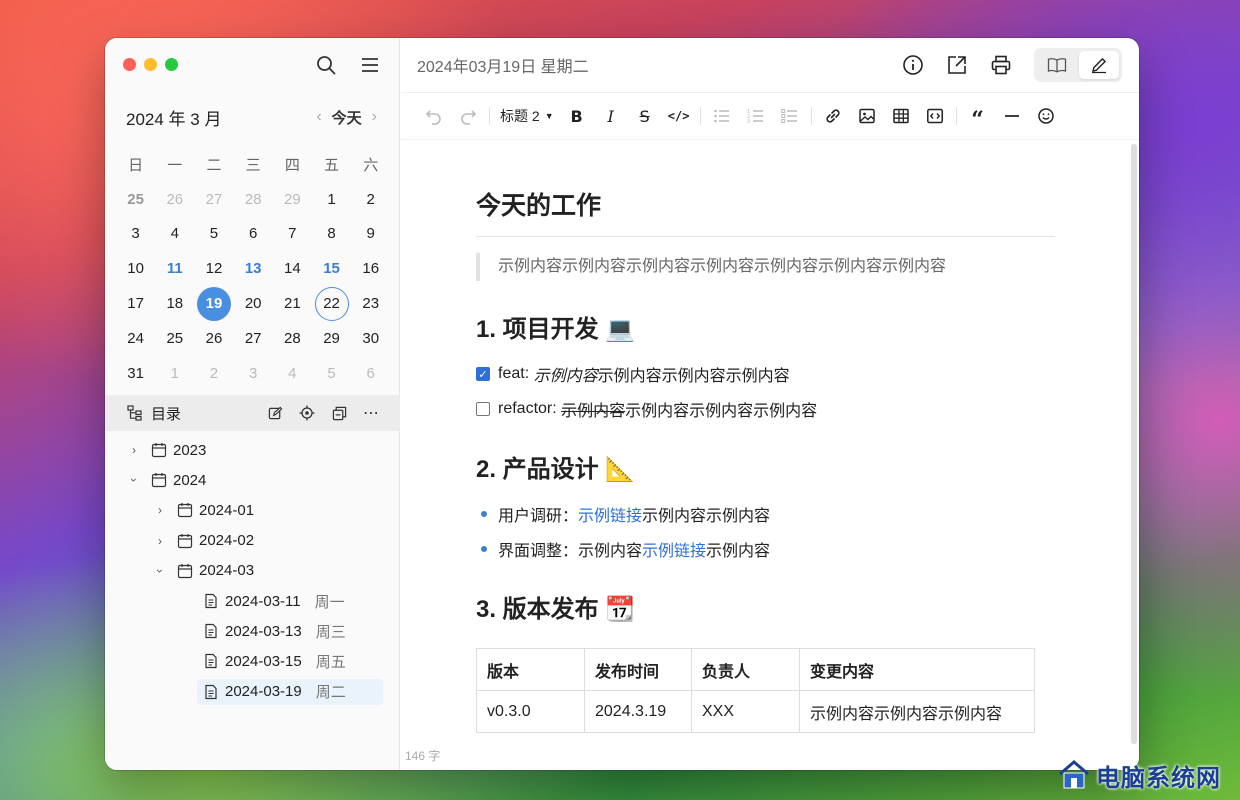  Describe the element at coordinates (611, 116) in the screenshot. I see `italic-button: I` at that location.